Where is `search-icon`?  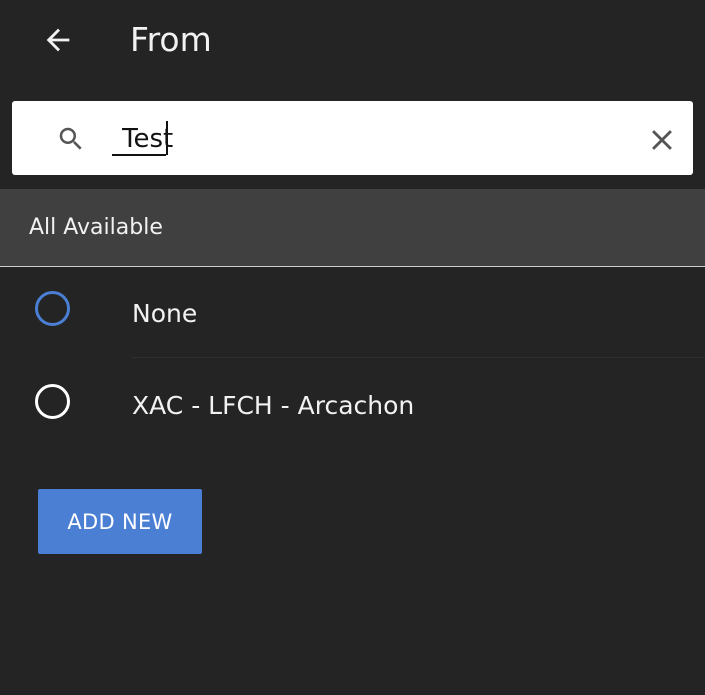
search-icon is located at coordinates (70, 138).